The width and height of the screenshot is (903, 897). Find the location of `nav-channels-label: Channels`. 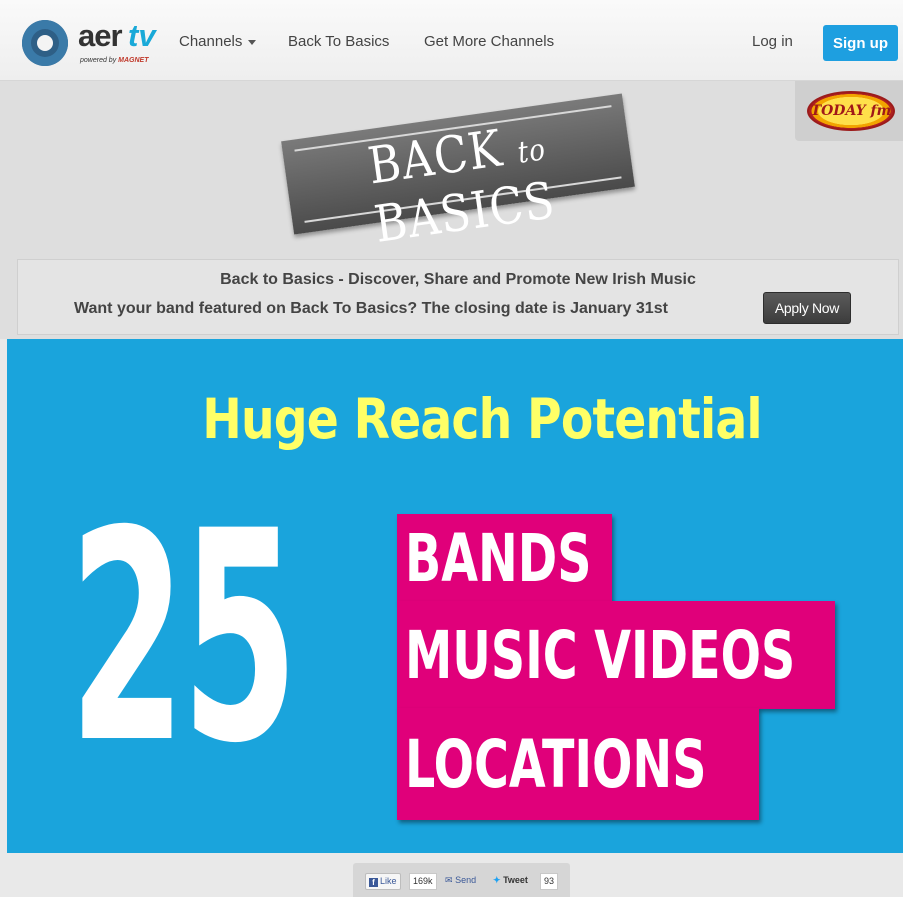

nav-channels-label: Channels is located at coordinates (211, 41).